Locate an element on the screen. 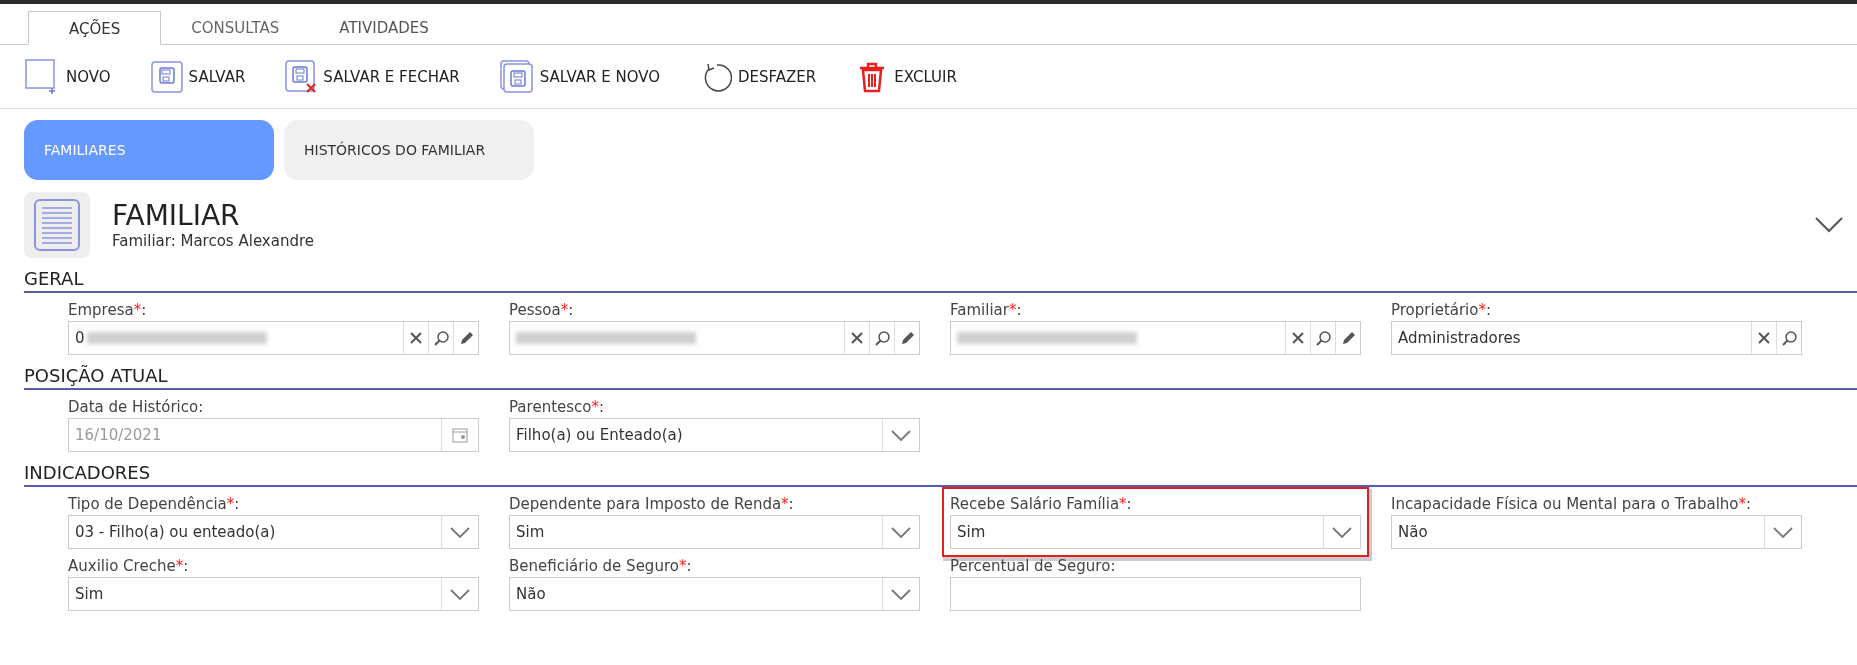  form-subtitle: Familiar: Marcos Alexandre is located at coordinates (213, 241).